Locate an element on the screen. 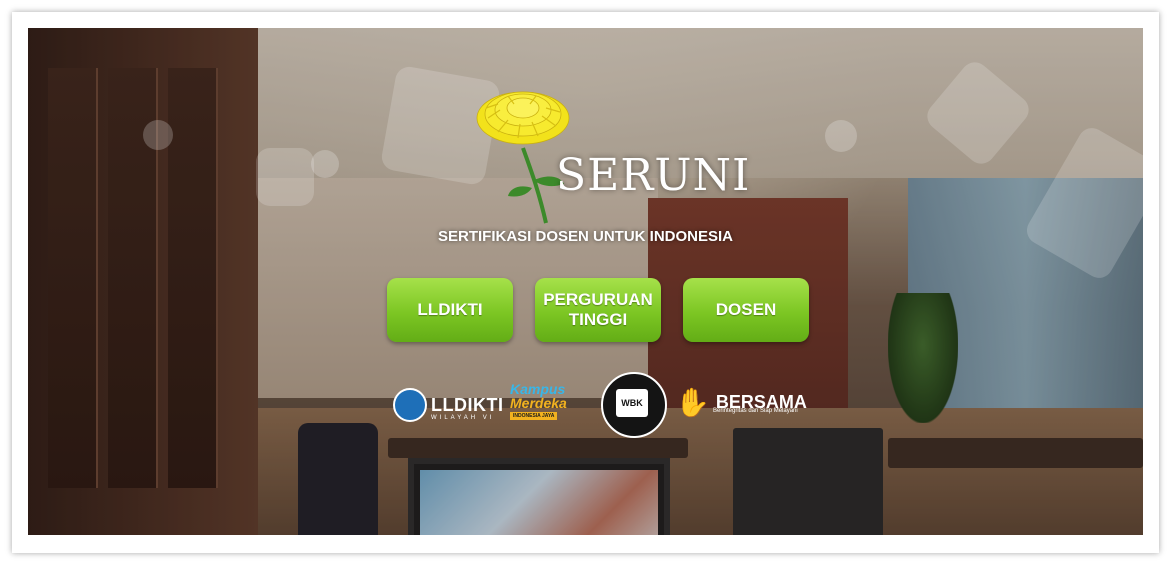  bersama-sub: Berintegritas dan Siap Melayani is located at coordinates (755, 411).